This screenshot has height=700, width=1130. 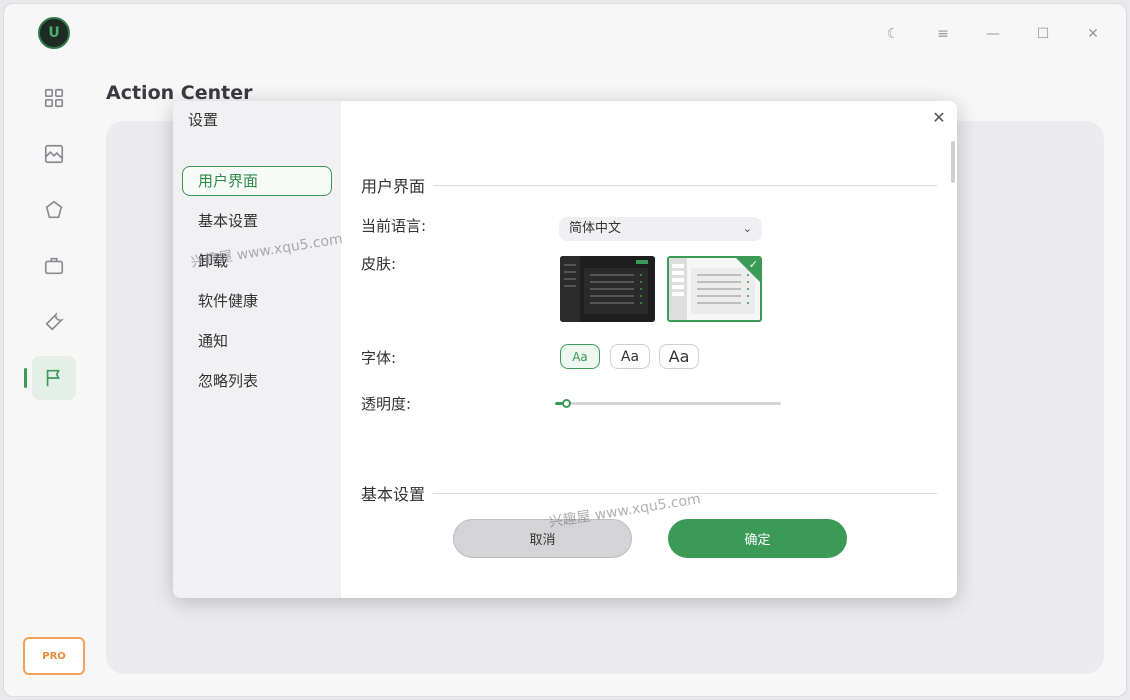 I want to click on font-size-medium-button: Aa, so click(x=630, y=356).